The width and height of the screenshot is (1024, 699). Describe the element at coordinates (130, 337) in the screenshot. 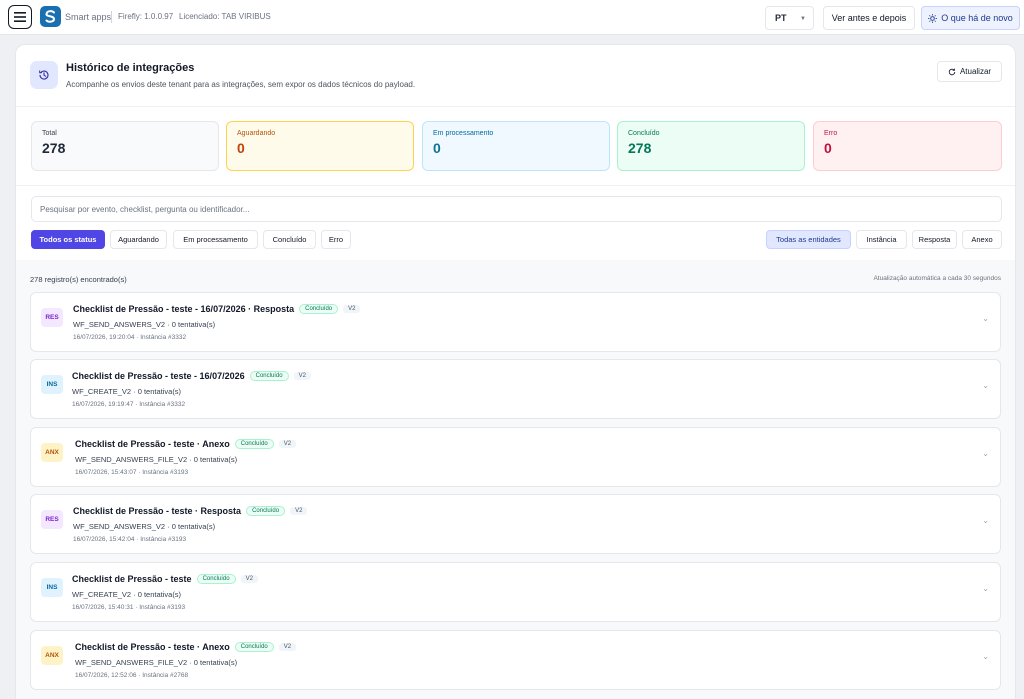

I see `item-meta: 16/07/2026, 19:20:04 · Instância #3332` at that location.